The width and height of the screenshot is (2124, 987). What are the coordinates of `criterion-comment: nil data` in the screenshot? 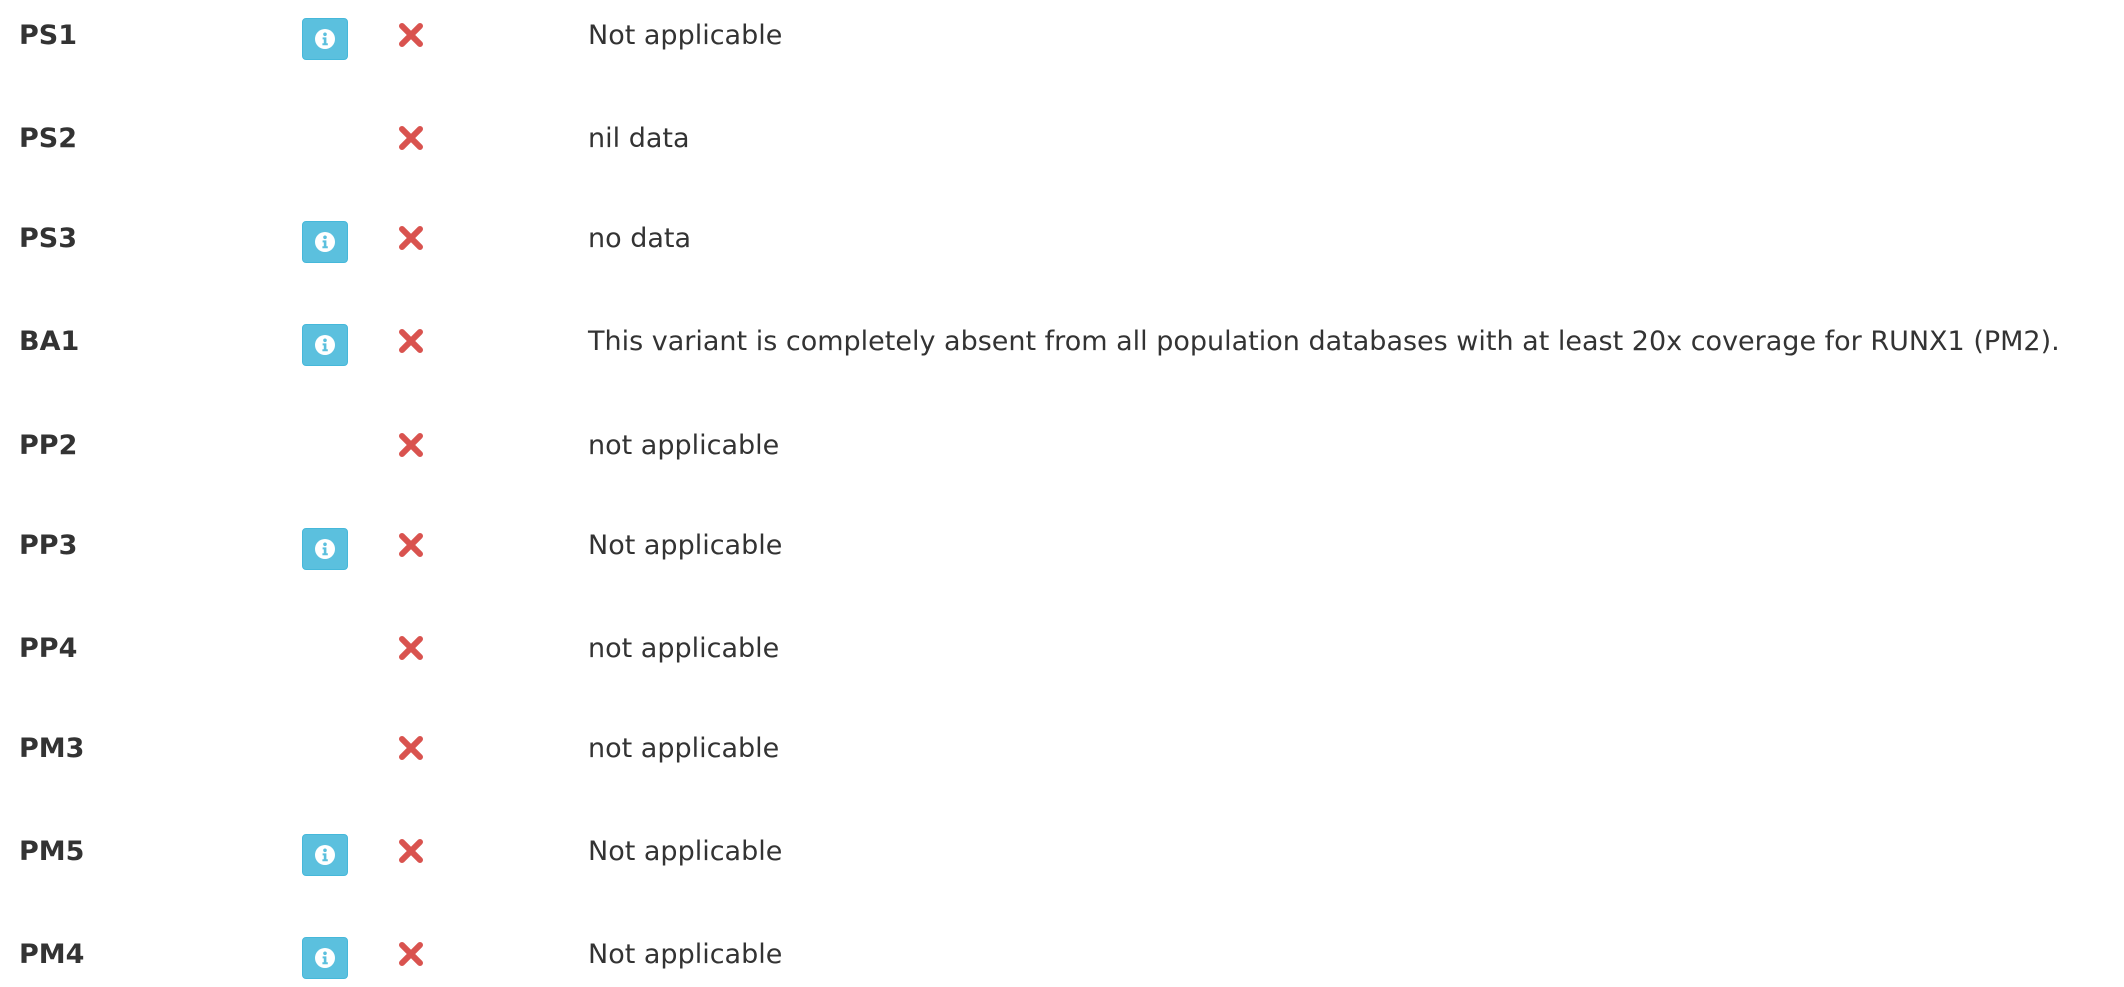 It's located at (639, 138).